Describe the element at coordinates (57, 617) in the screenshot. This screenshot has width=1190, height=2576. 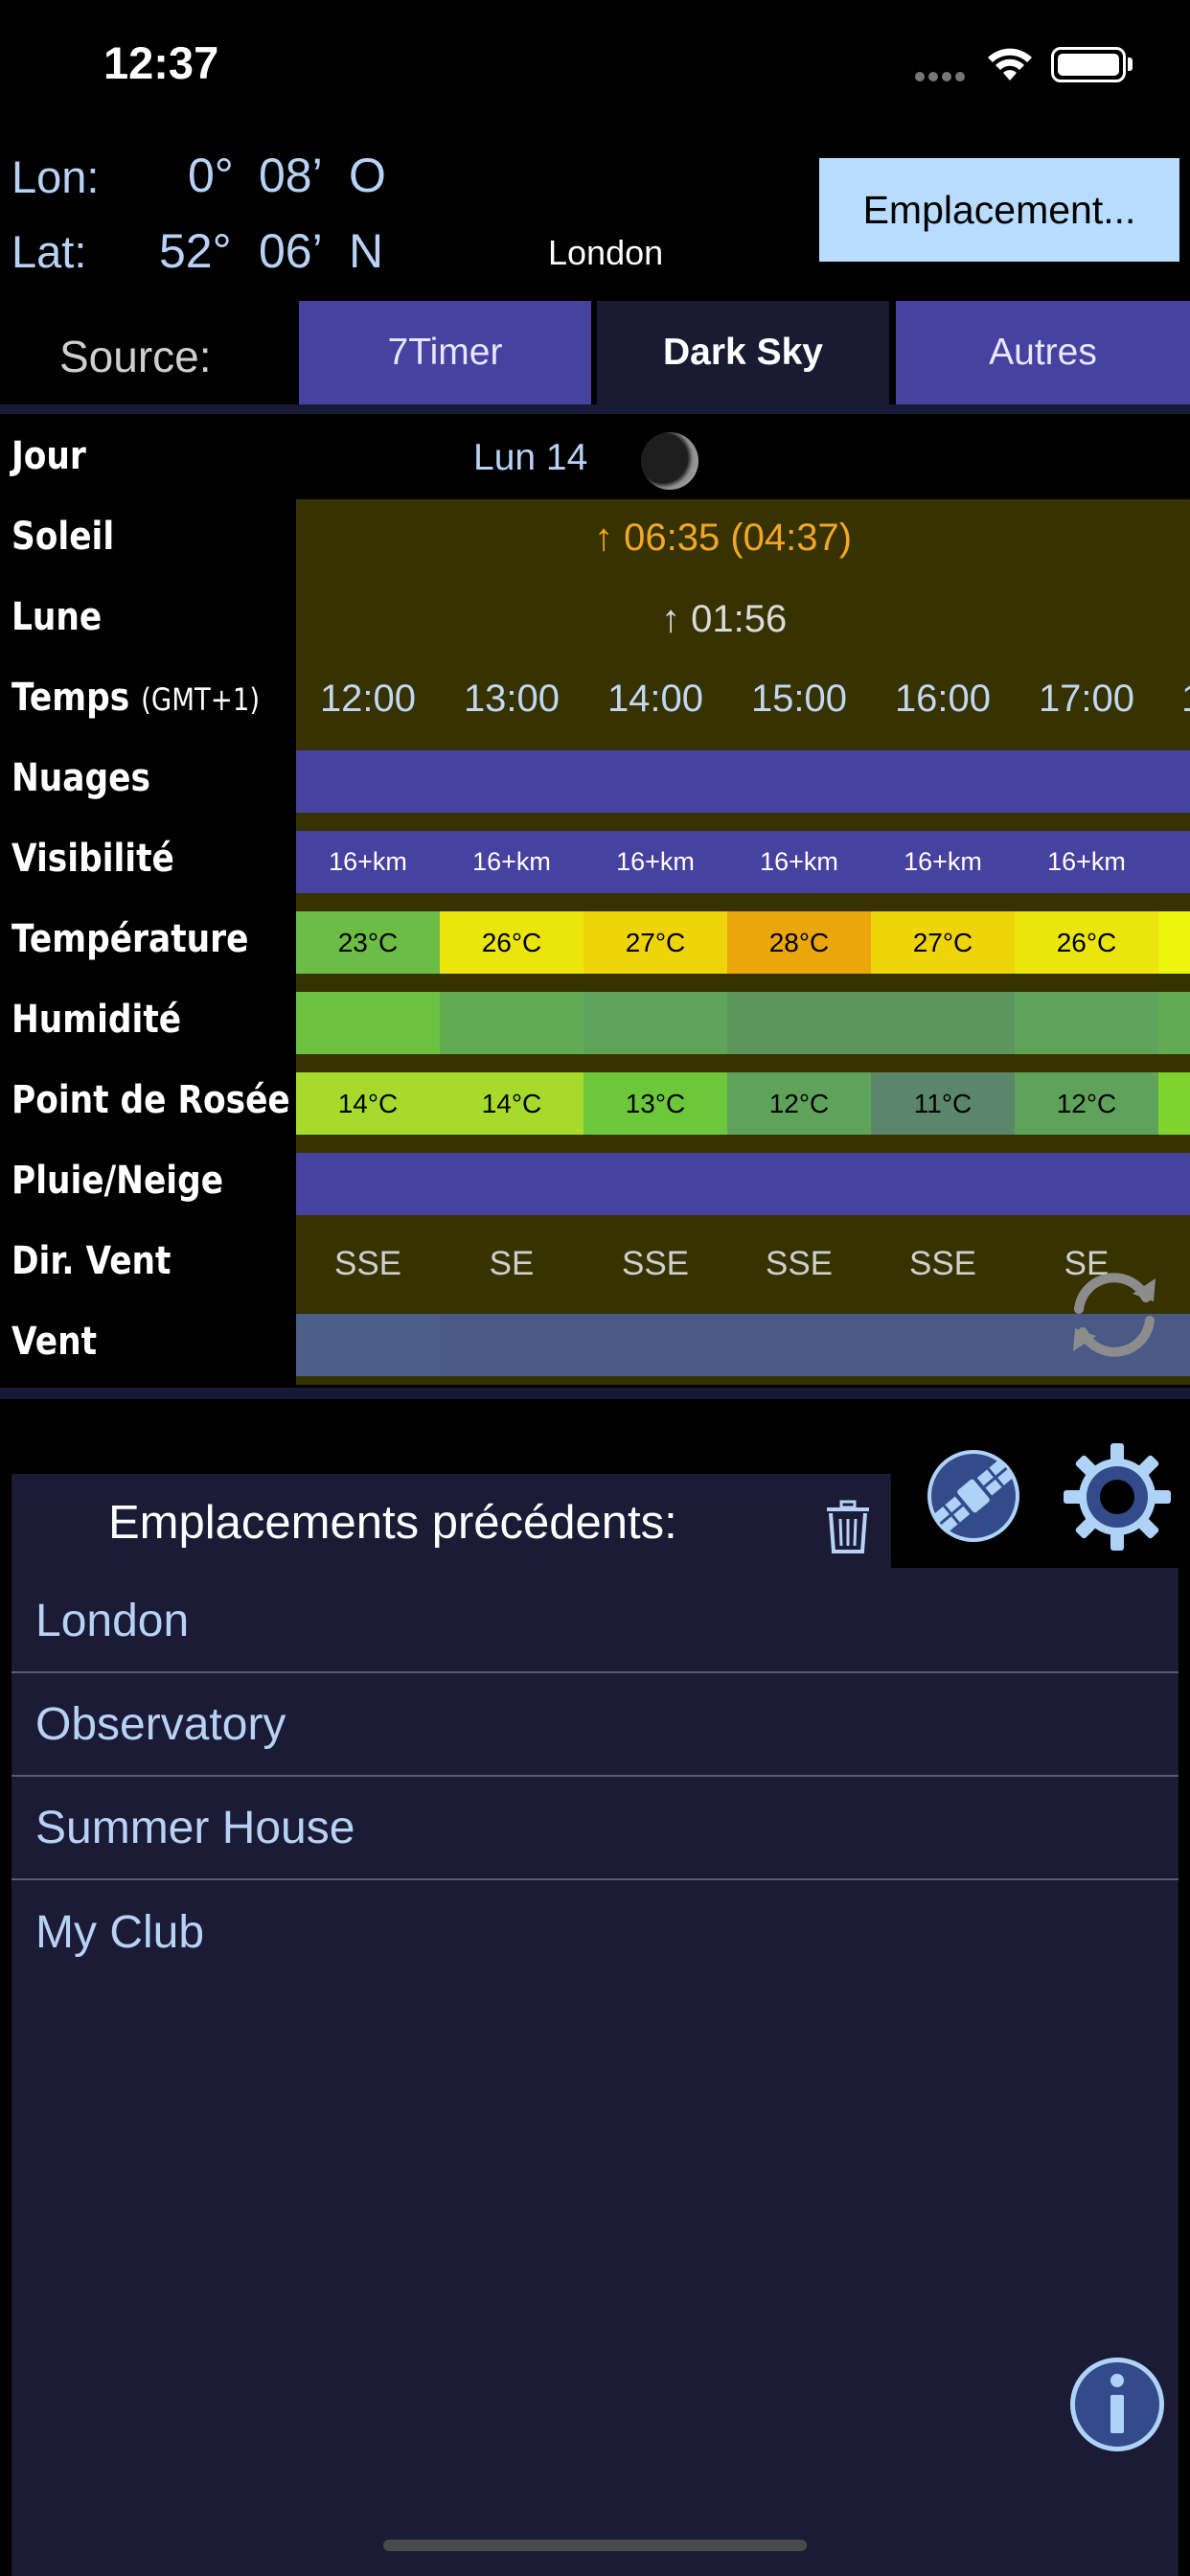
I see `row-label-moon: Lune` at that location.